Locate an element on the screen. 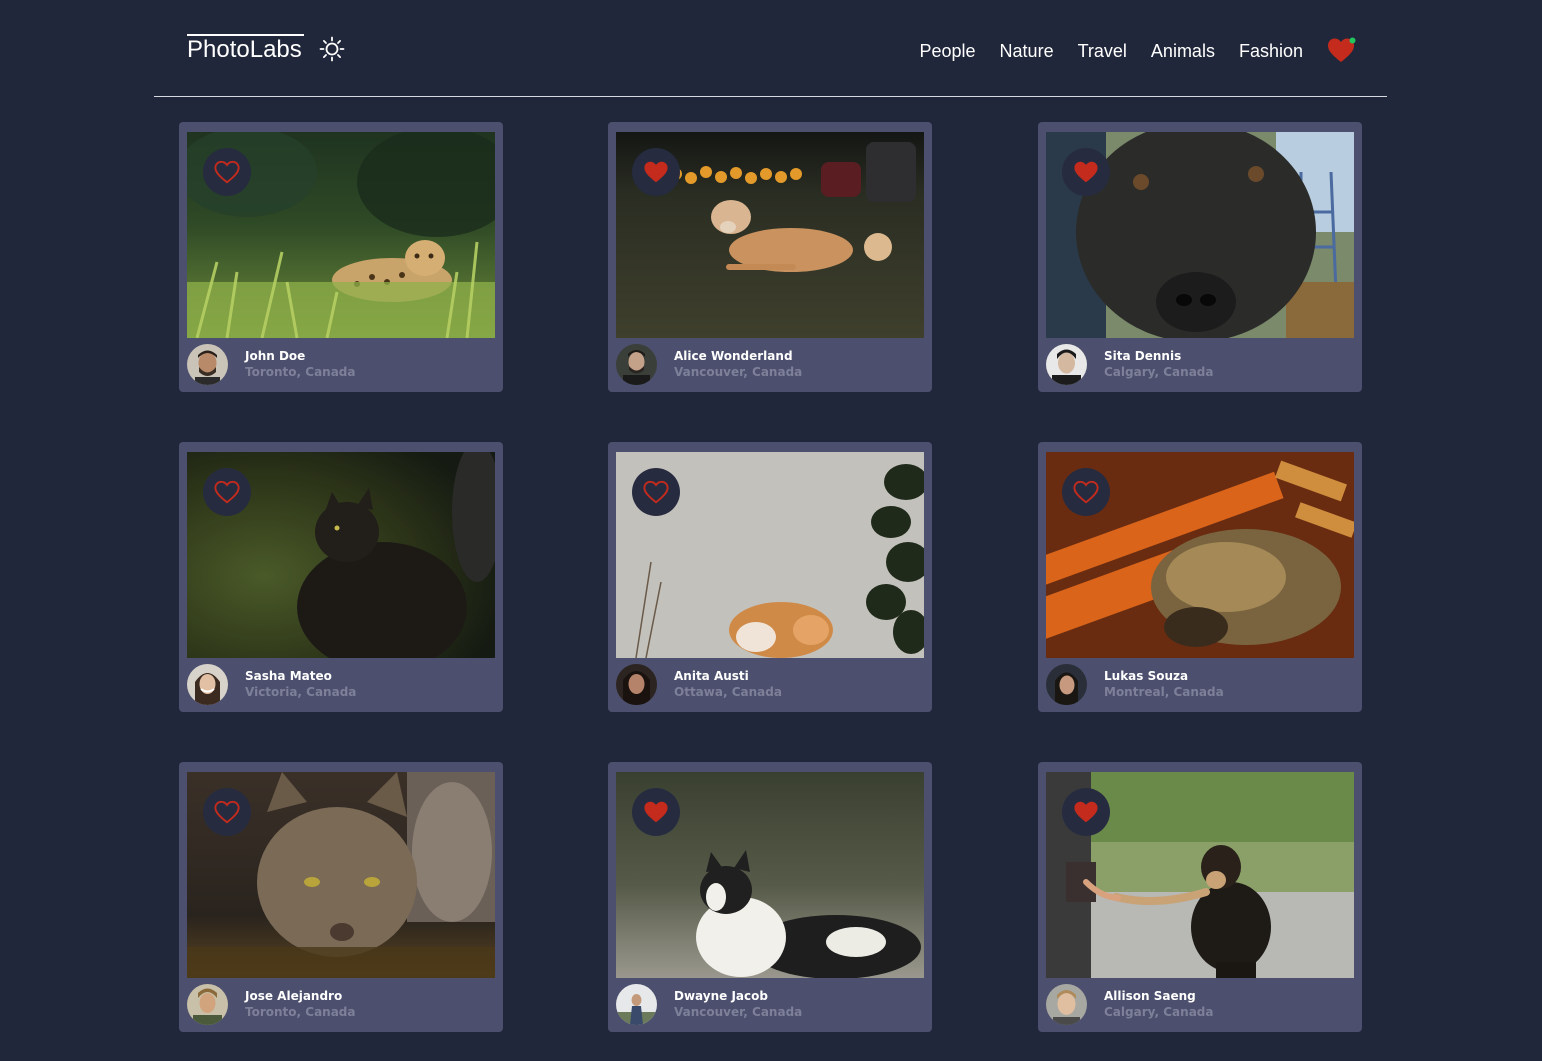 This screenshot has height=1061, width=1542. photographer-name: John Doe is located at coordinates (275, 356).